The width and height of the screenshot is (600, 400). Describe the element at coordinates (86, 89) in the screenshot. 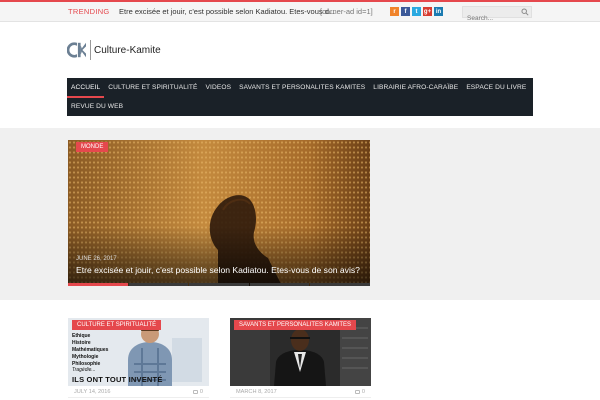

I see `nav-item-accueil: ACCUEIL` at that location.